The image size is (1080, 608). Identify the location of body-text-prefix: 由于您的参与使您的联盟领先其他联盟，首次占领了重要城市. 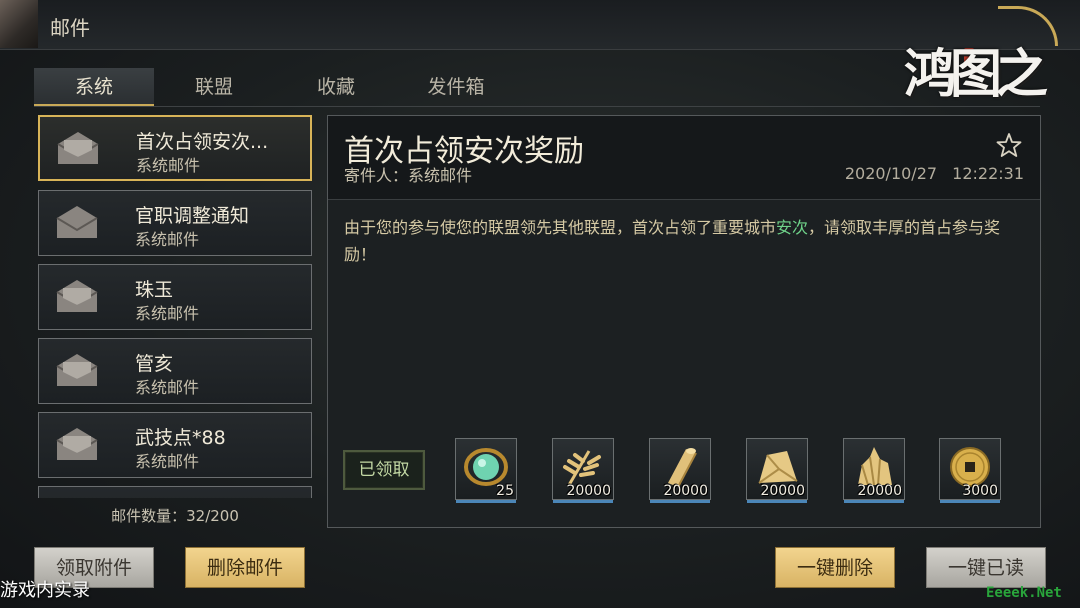
(560, 227).